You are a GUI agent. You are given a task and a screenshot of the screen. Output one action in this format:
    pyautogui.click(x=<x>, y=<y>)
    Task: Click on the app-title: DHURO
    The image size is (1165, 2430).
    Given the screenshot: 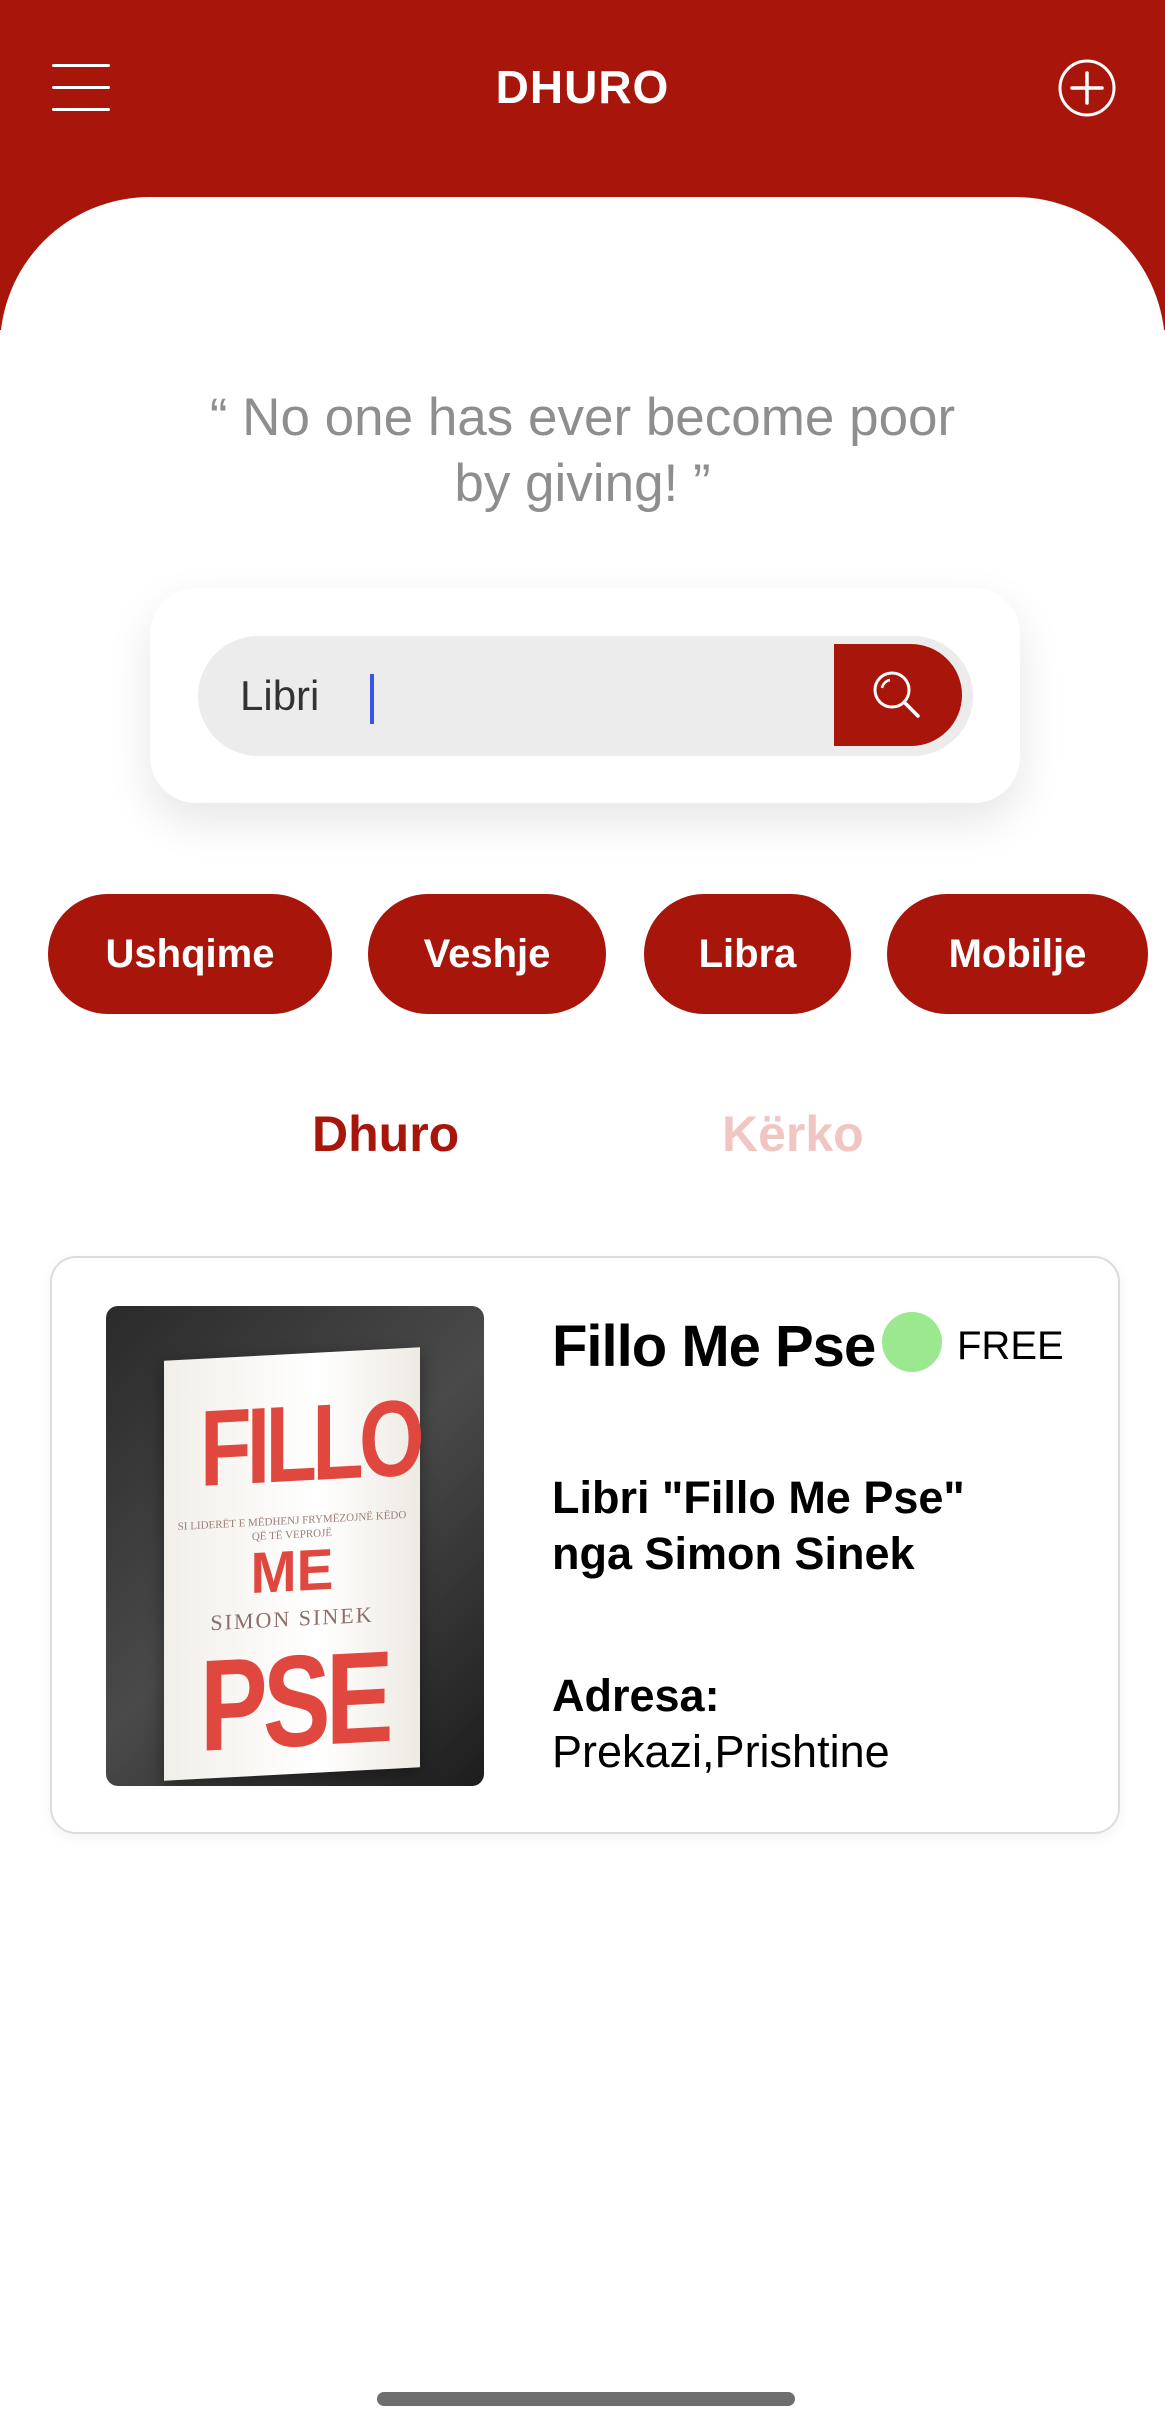 What is the action you would take?
    pyautogui.click(x=582, y=87)
    